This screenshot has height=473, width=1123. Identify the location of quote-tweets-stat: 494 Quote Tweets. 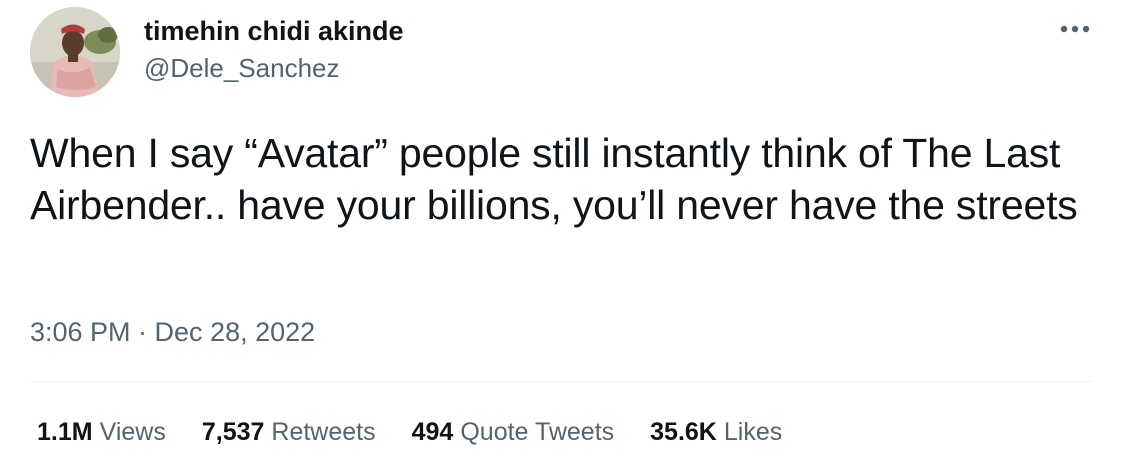
(513, 432).